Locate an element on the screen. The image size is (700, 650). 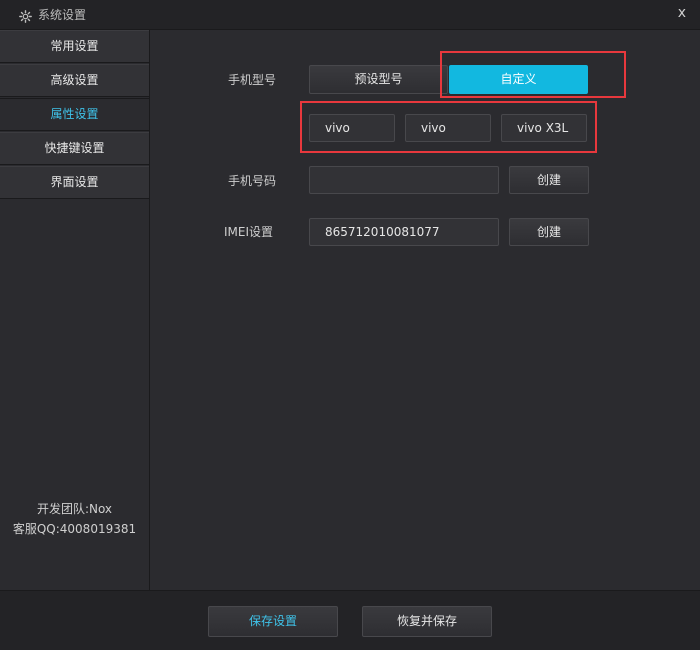
sidebar-item-label: 快捷键设置 is located at coordinates (74, 148).